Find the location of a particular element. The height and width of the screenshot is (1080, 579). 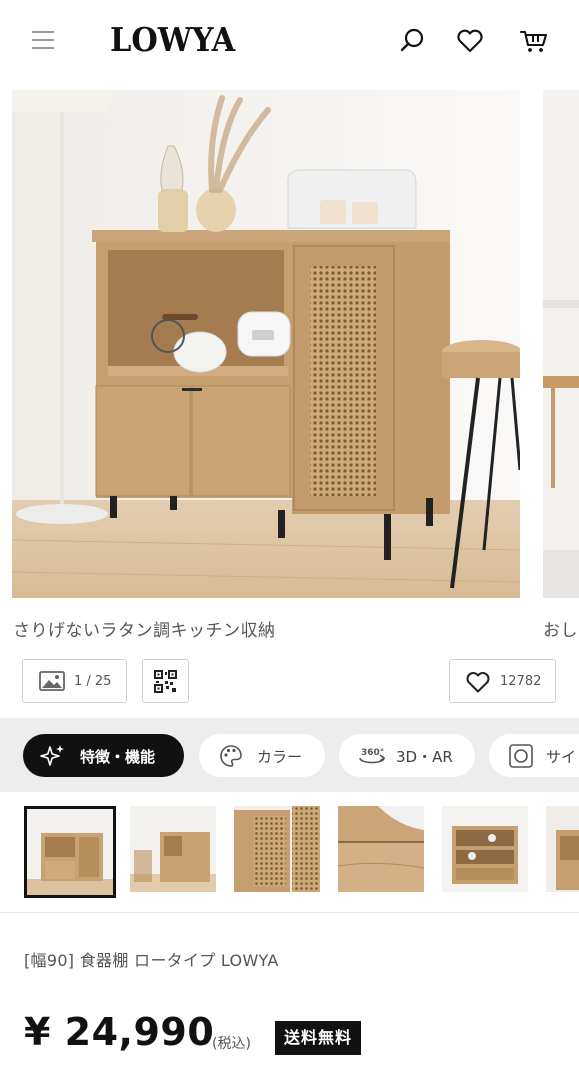

qr-code-button is located at coordinates (165, 681).